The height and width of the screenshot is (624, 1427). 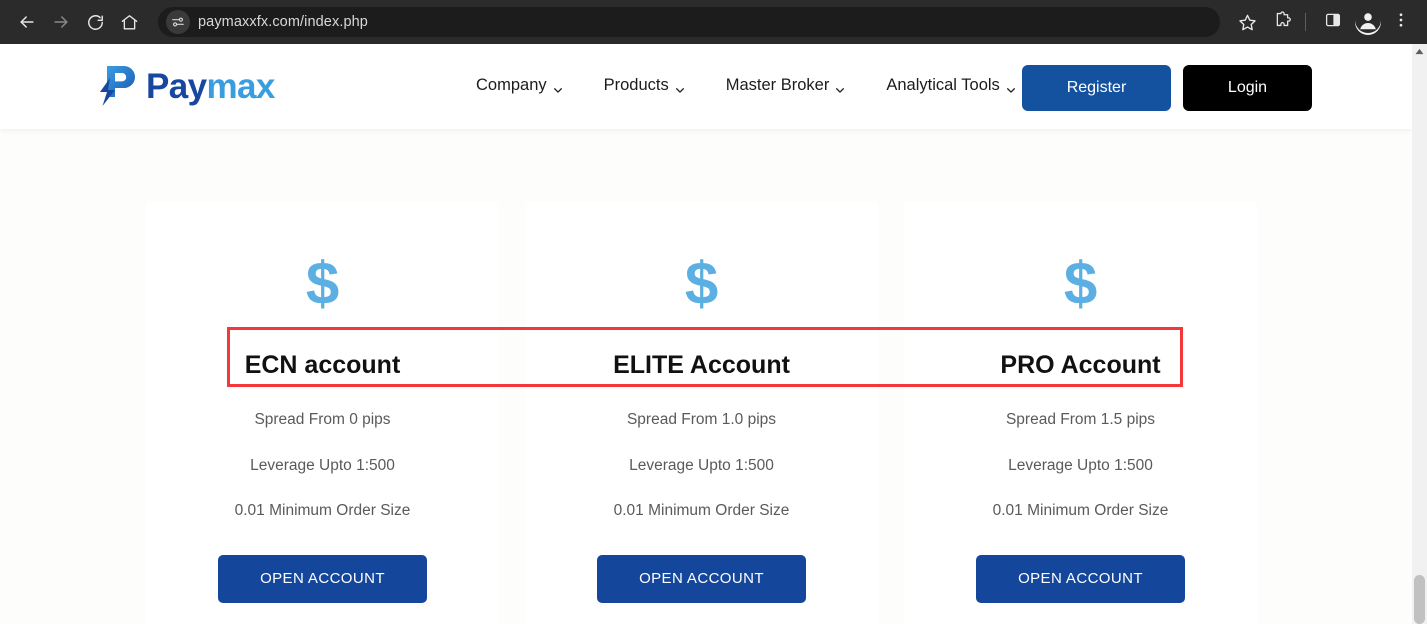 I want to click on browser-toolbar: paymaxxfx.com/index.php, so click(x=713, y=22).